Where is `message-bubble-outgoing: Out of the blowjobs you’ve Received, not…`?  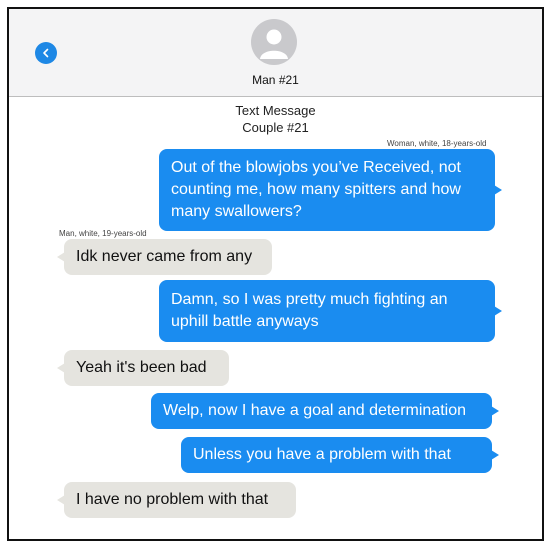
message-bubble-outgoing: Out of the blowjobs you’ve Received, not… is located at coordinates (330, 190).